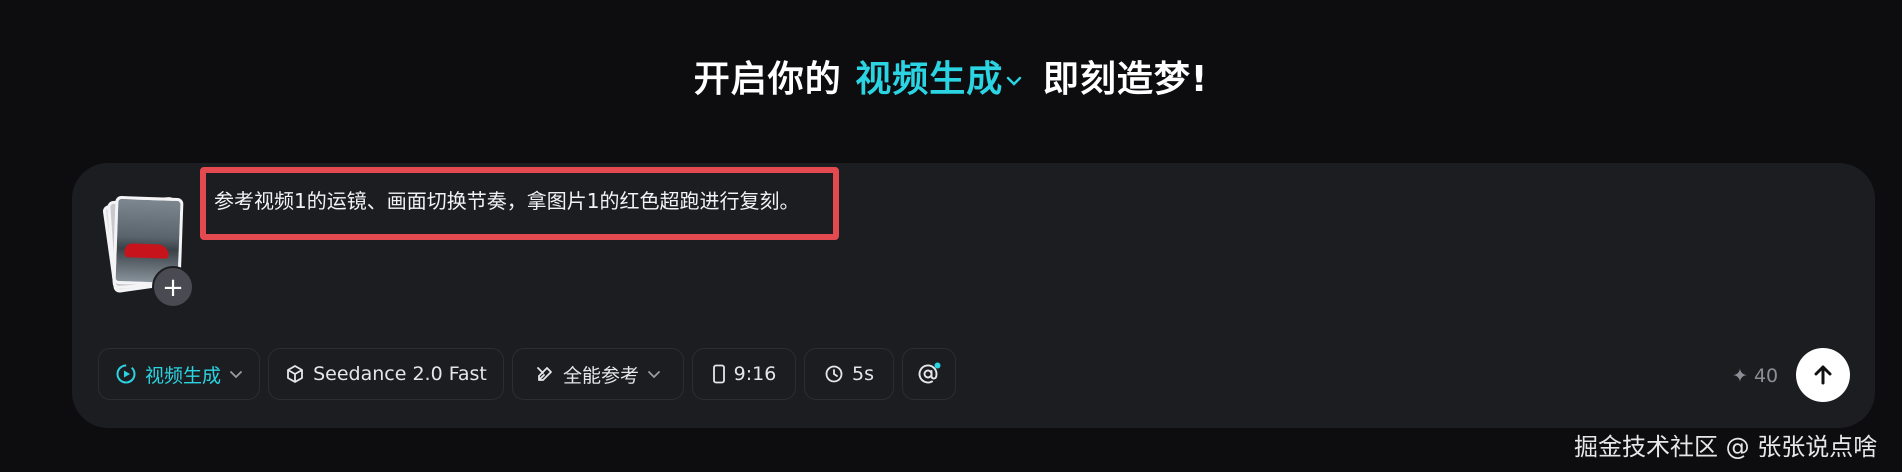 The width and height of the screenshot is (1902, 472). I want to click on model-select-button: Seedance 2.0 Fast, so click(386, 374).